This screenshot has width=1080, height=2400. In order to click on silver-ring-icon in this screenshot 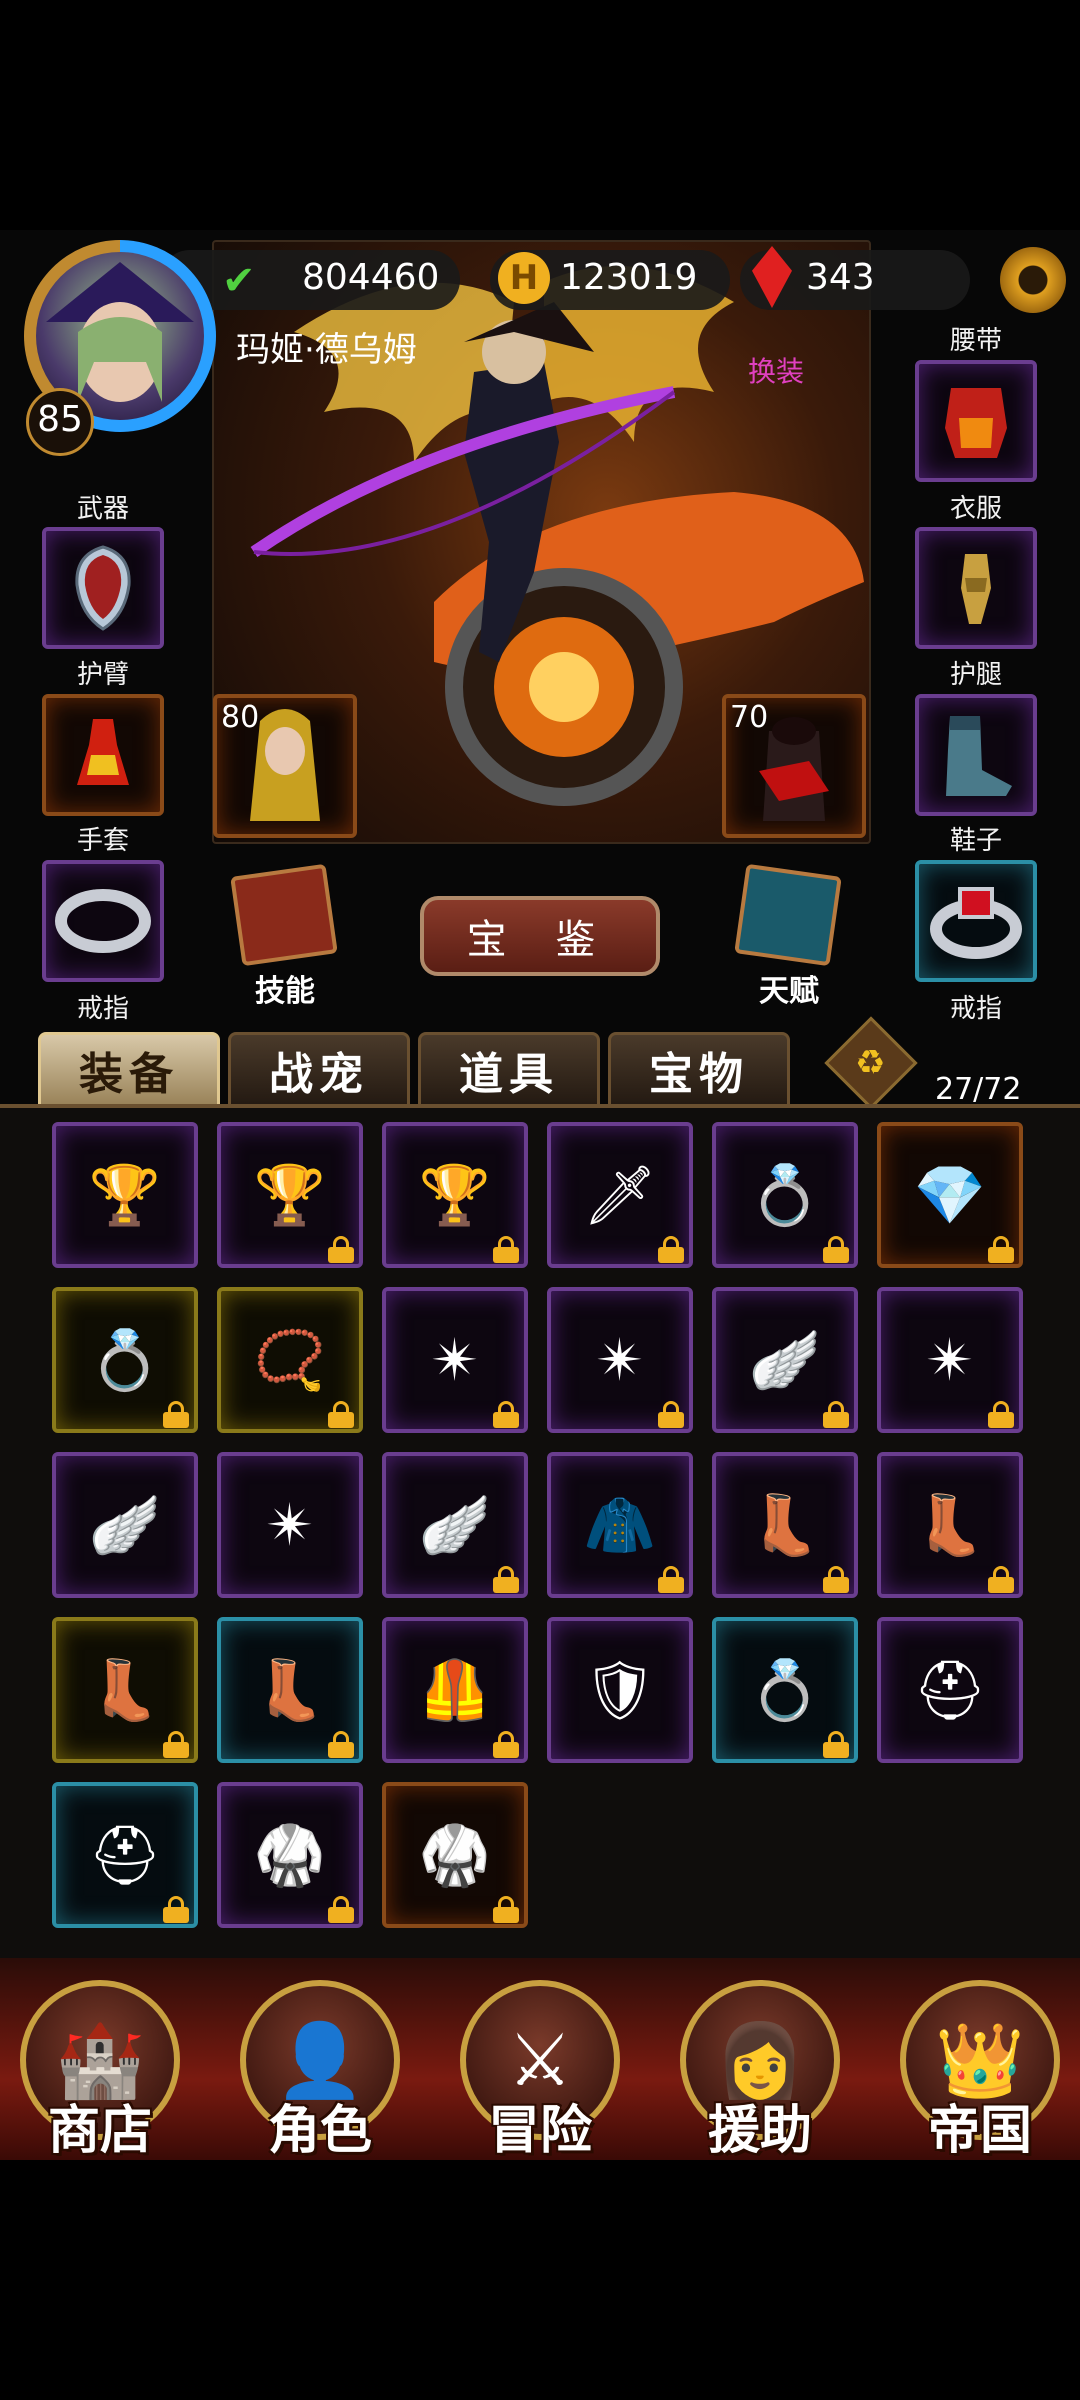, I will do `click(103, 921)`.